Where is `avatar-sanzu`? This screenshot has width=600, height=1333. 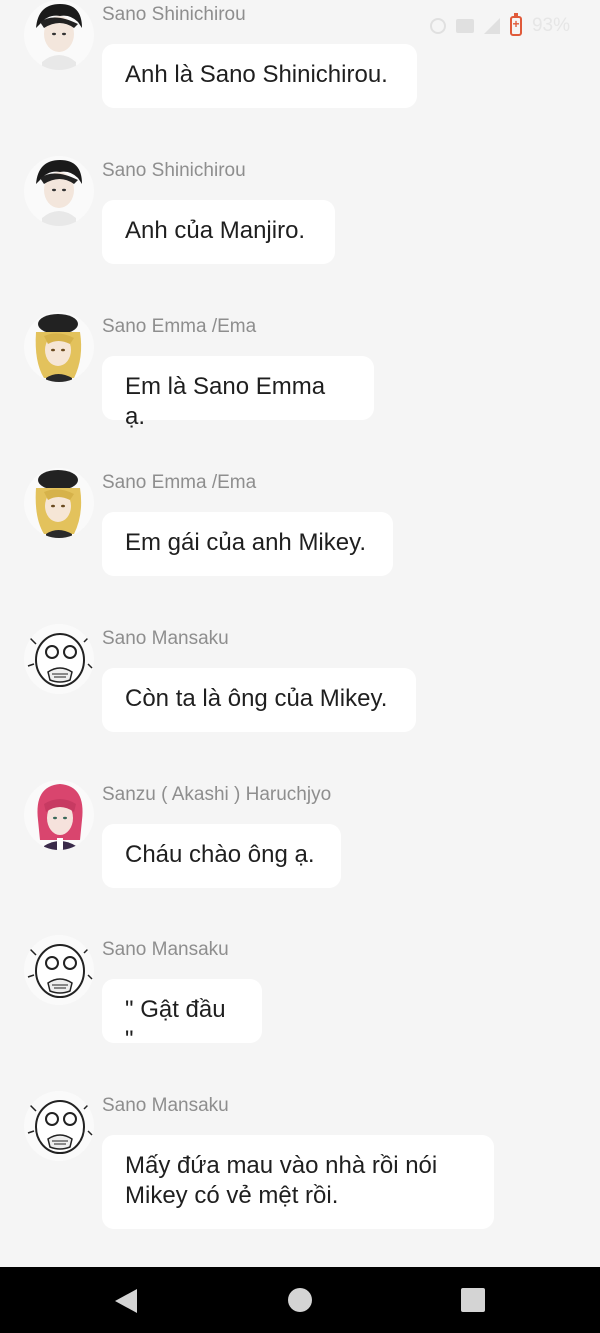
avatar-sanzu is located at coordinates (59, 815).